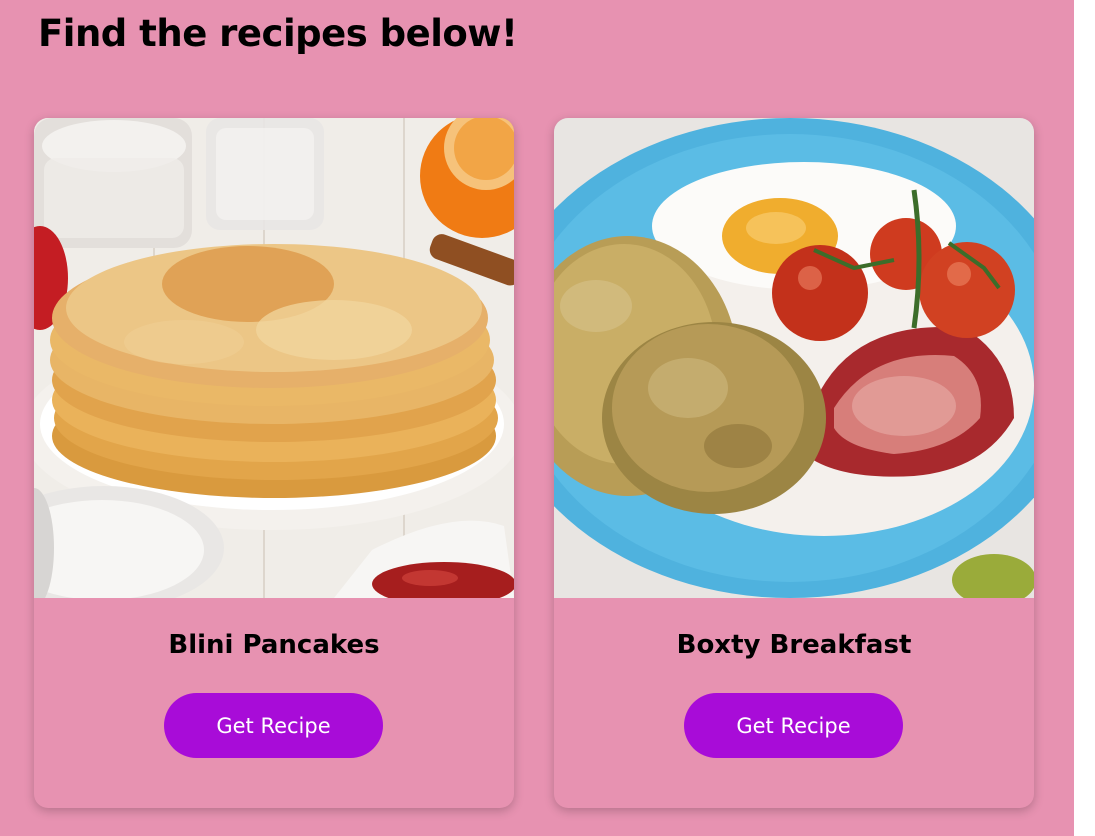 This screenshot has width=1095, height=836. I want to click on page-title: Find the recipes below!, so click(278, 33).